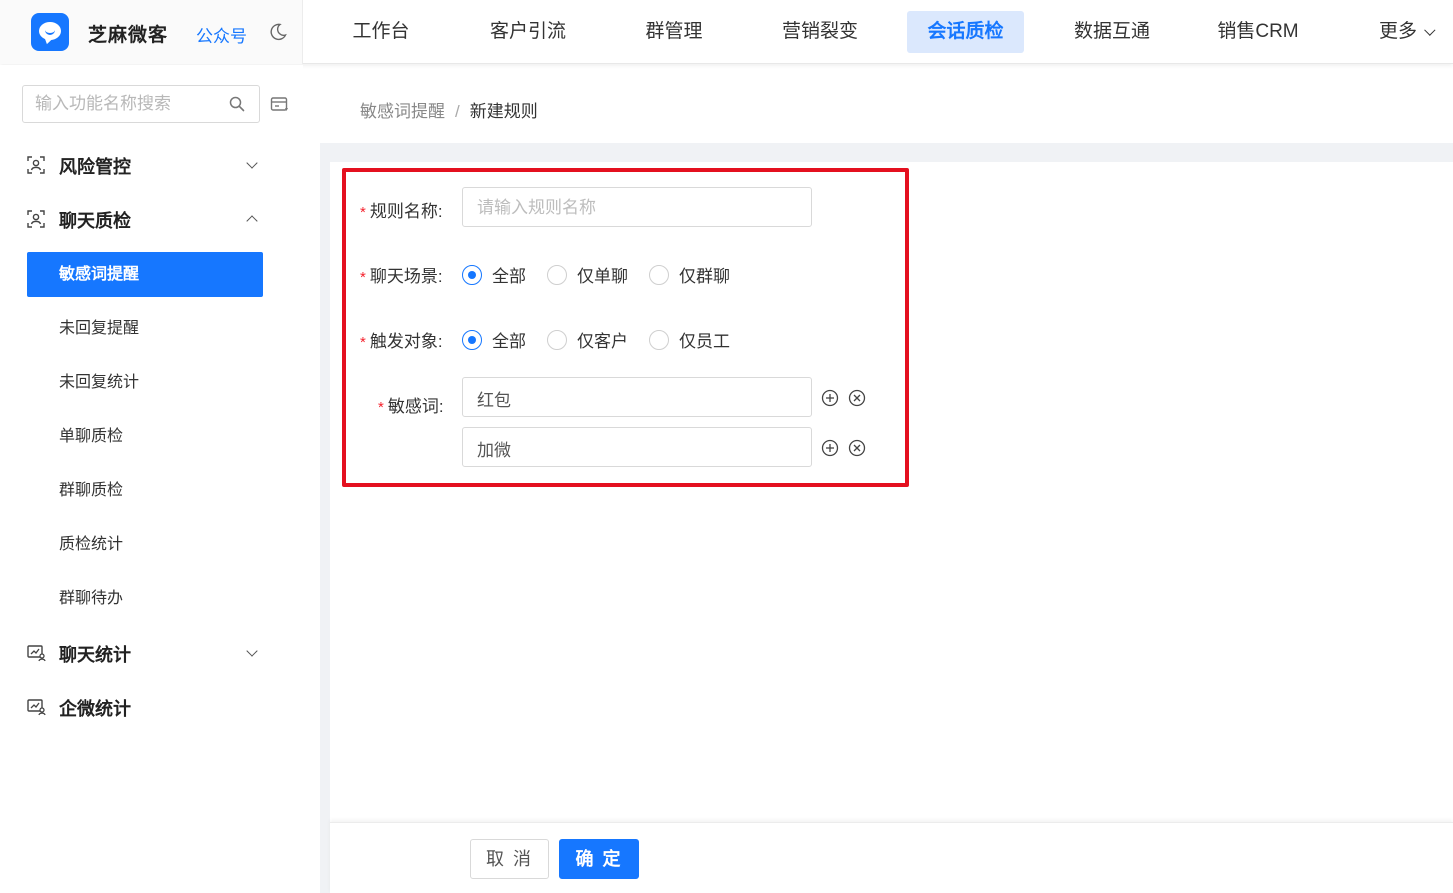 The height and width of the screenshot is (893, 1453). Describe the element at coordinates (878, 32) in the screenshot. I see `main-nav: 工作台 客户引流 群管理 营销裂变 会话质检 数据互通 销售CRM 更多` at that location.